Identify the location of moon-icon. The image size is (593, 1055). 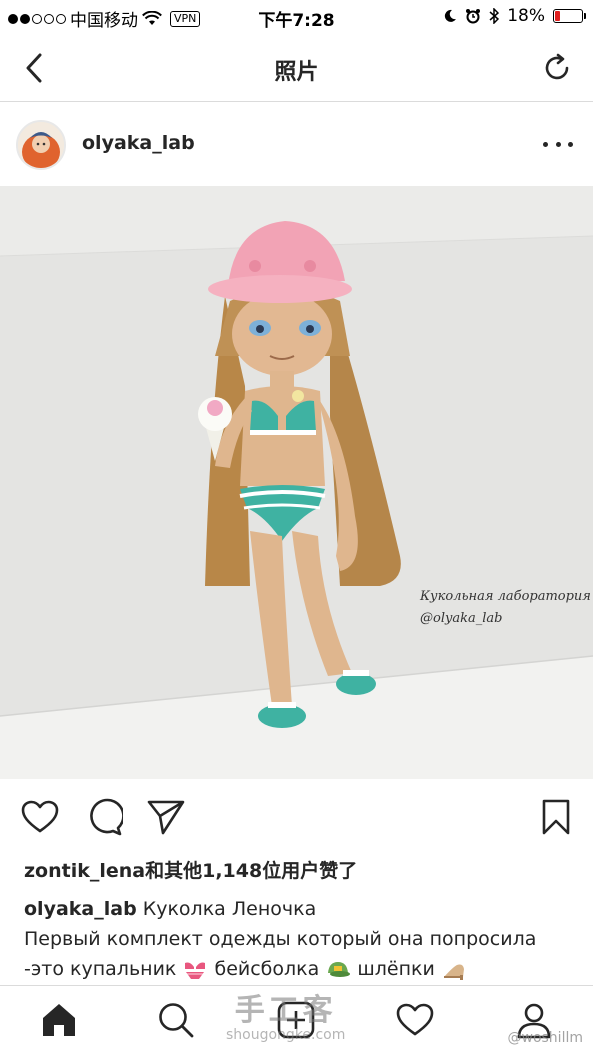
(451, 15).